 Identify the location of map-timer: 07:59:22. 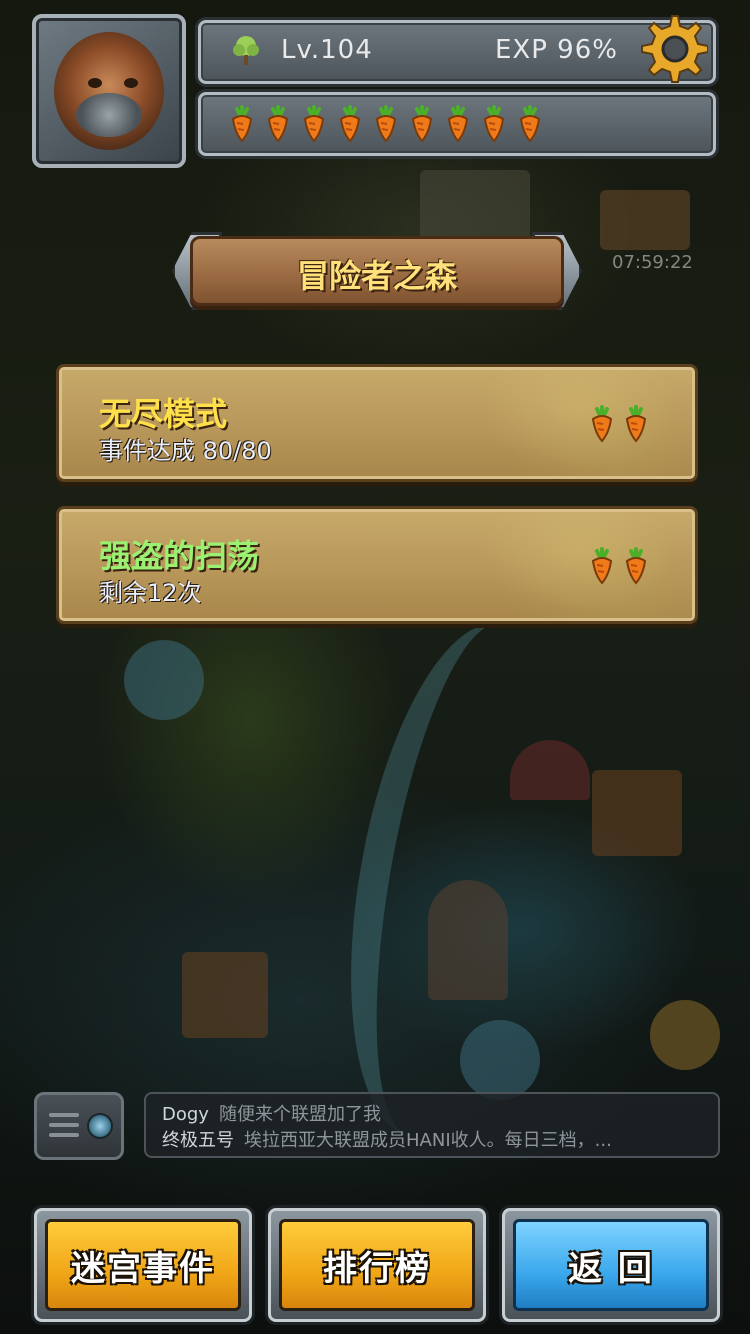
(652, 262).